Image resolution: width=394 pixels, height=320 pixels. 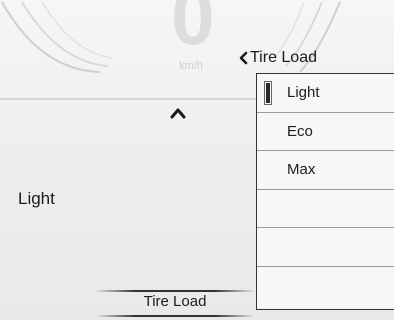 What do you see at coordinates (300, 131) in the screenshot?
I see `menu-item-label: Eco` at bounding box center [300, 131].